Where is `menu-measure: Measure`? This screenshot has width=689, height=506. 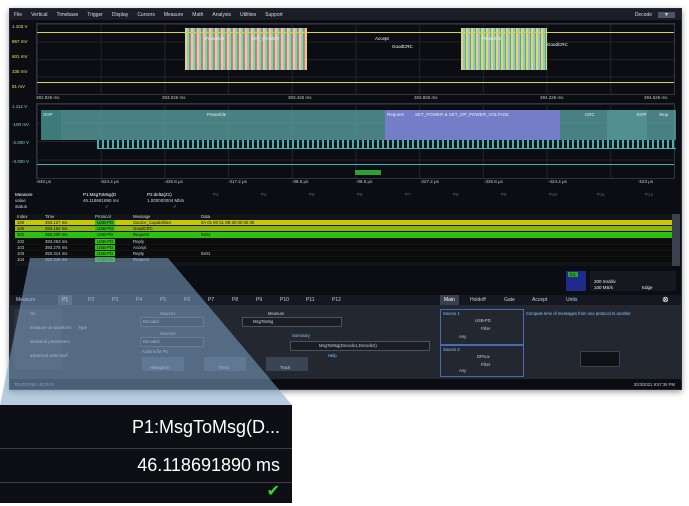
menu-measure: Measure is located at coordinates (173, 15).